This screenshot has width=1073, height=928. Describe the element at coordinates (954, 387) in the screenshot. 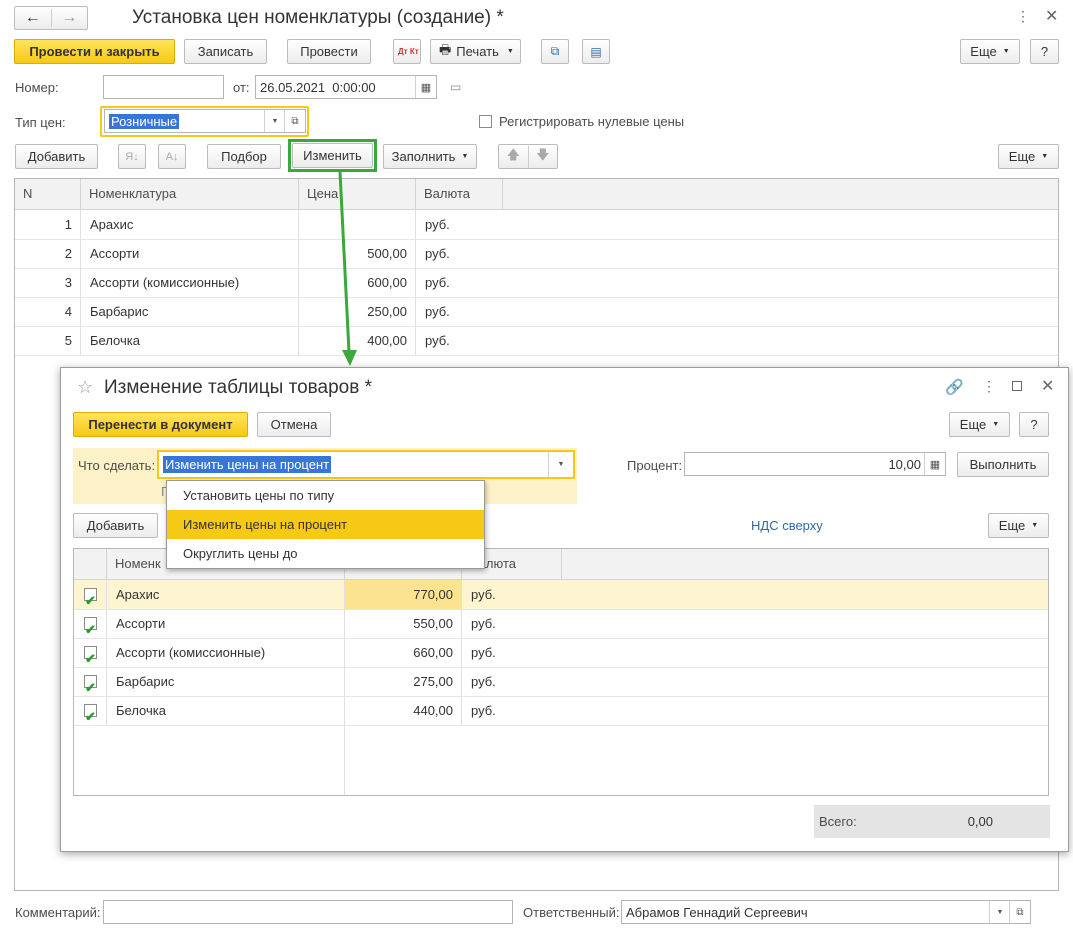

I see `link-icon: 🔗` at that location.